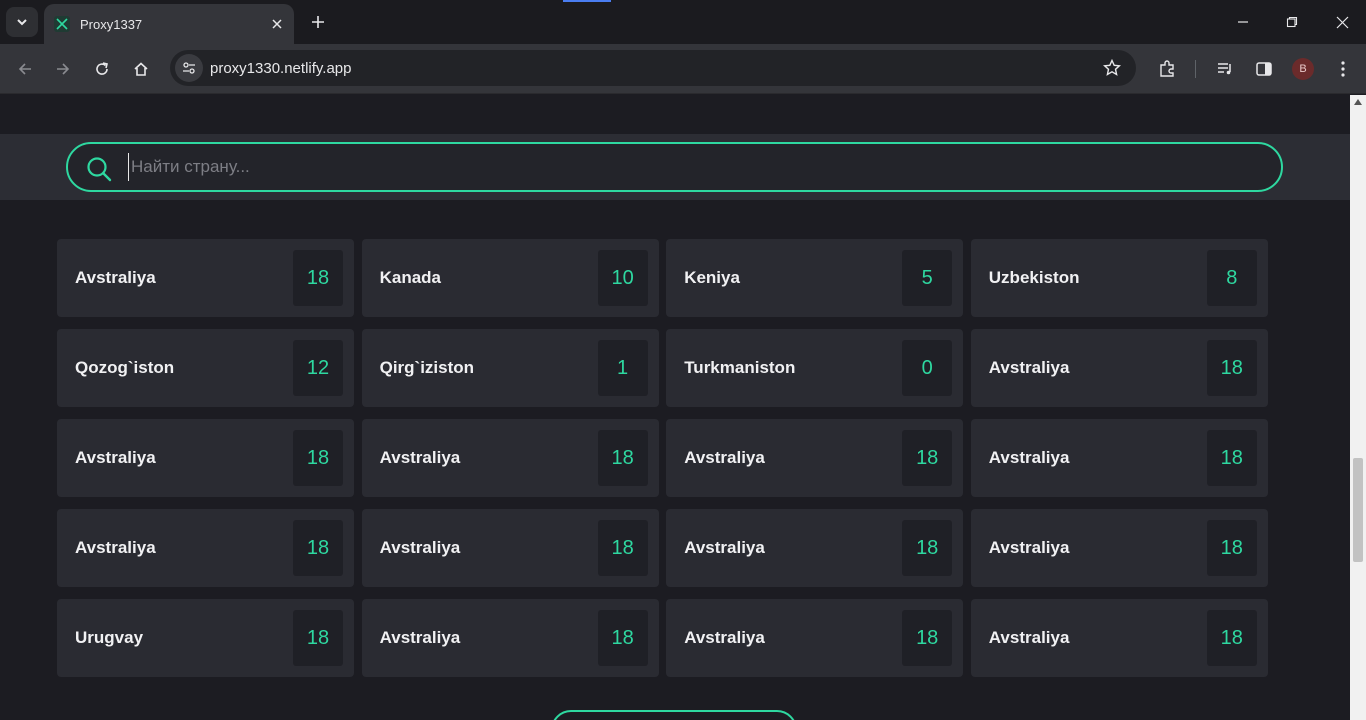 This screenshot has width=1366, height=720. I want to click on forward-arrow-icon, so click(63, 69).